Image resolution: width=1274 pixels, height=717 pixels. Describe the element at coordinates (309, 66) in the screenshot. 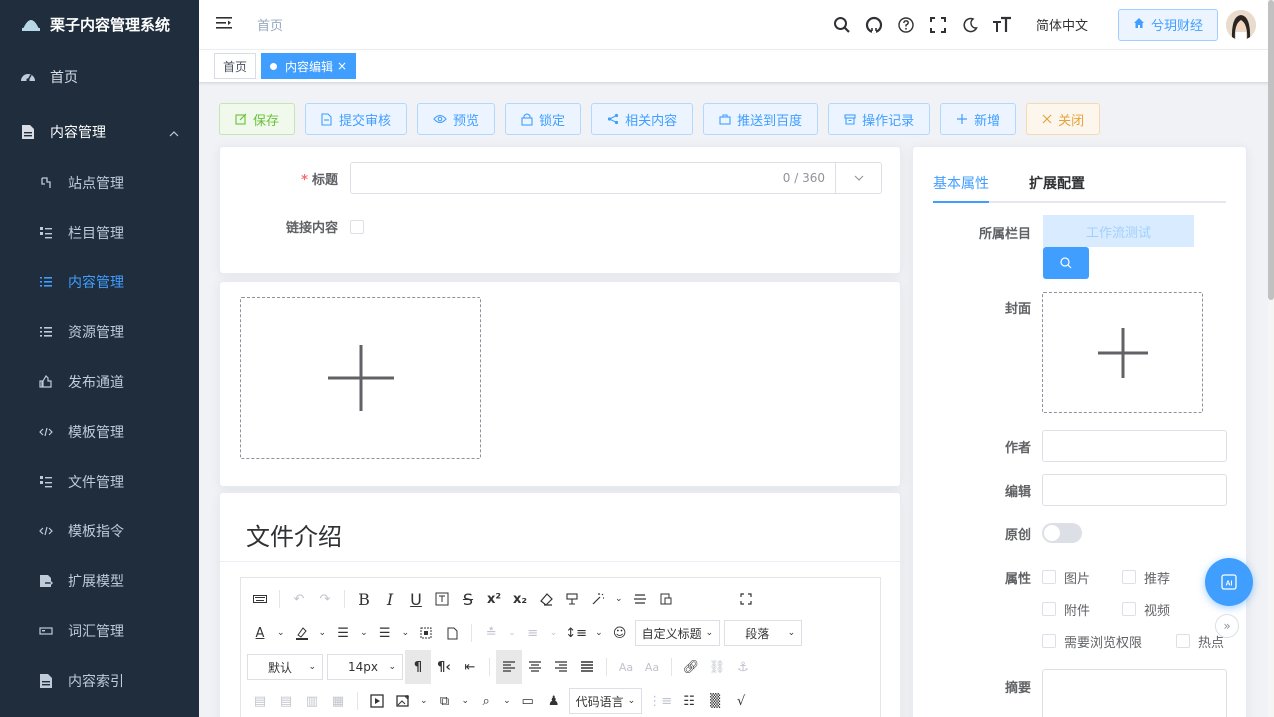

I see `tag-content-edit: 内容编辑 ×` at that location.